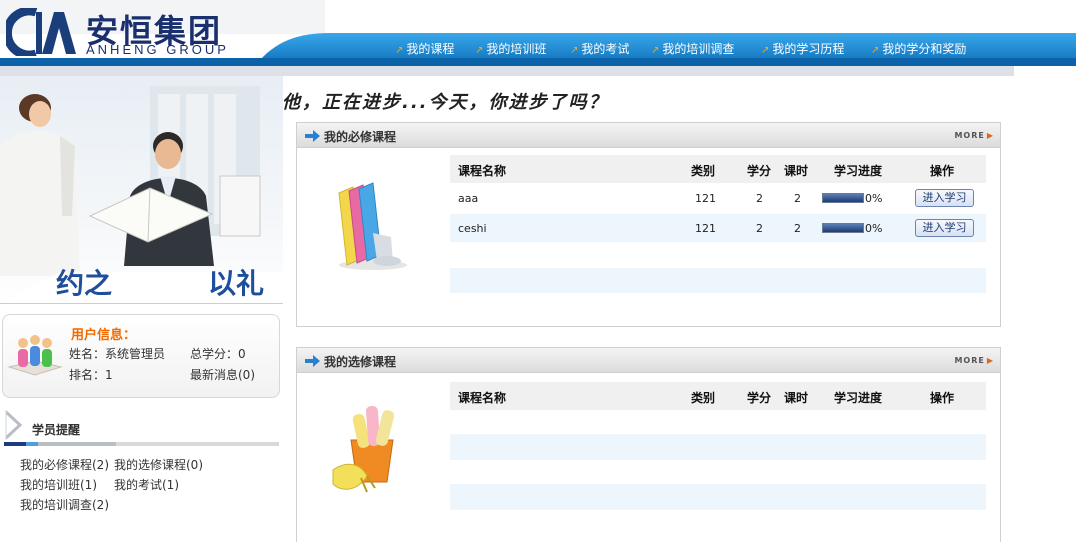 The image size is (1076, 542). What do you see at coordinates (157, 49) in the screenshot?
I see `brand-name-en: ANHENG GROUP` at bounding box center [157, 49].